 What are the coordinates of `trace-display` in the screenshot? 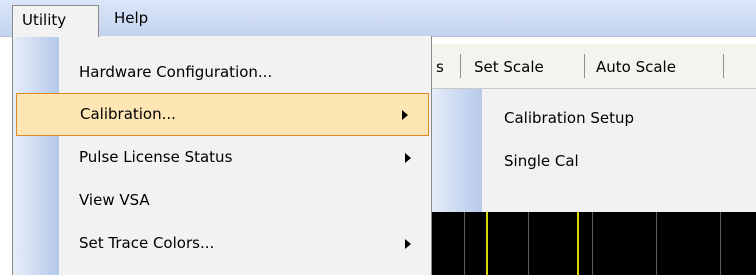 It's located at (594, 243).